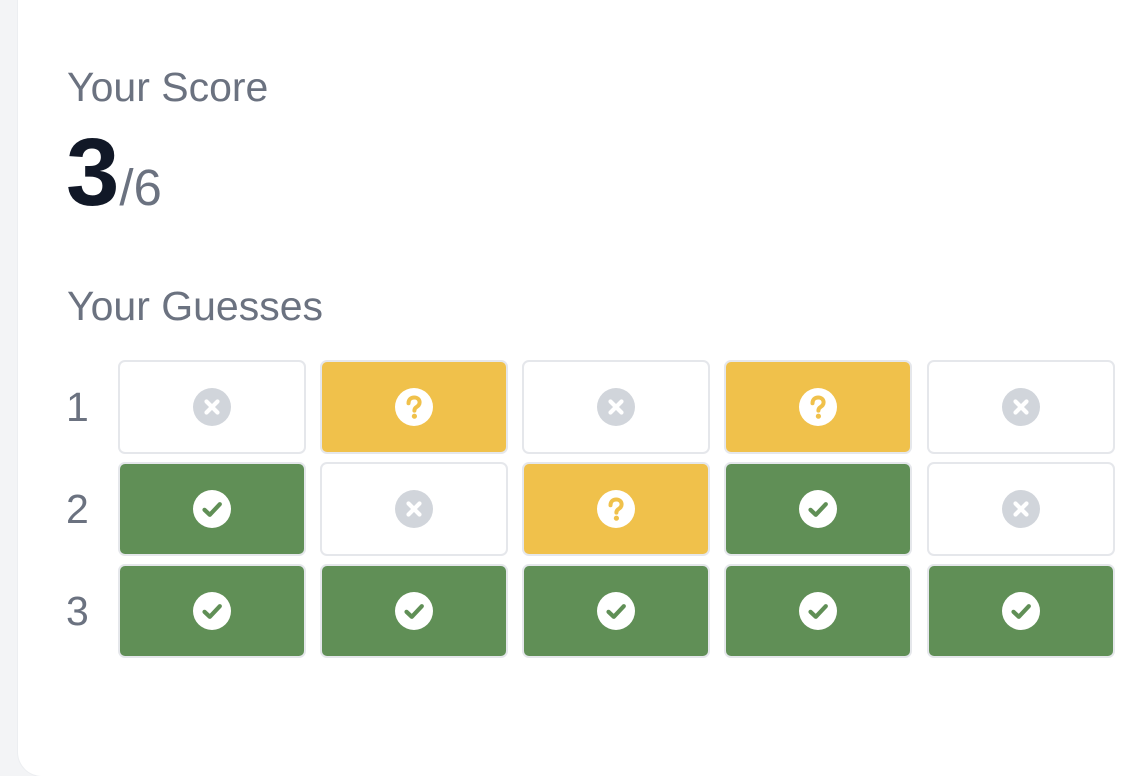  What do you see at coordinates (77, 611) in the screenshot?
I see `guess-row-label: 3` at bounding box center [77, 611].